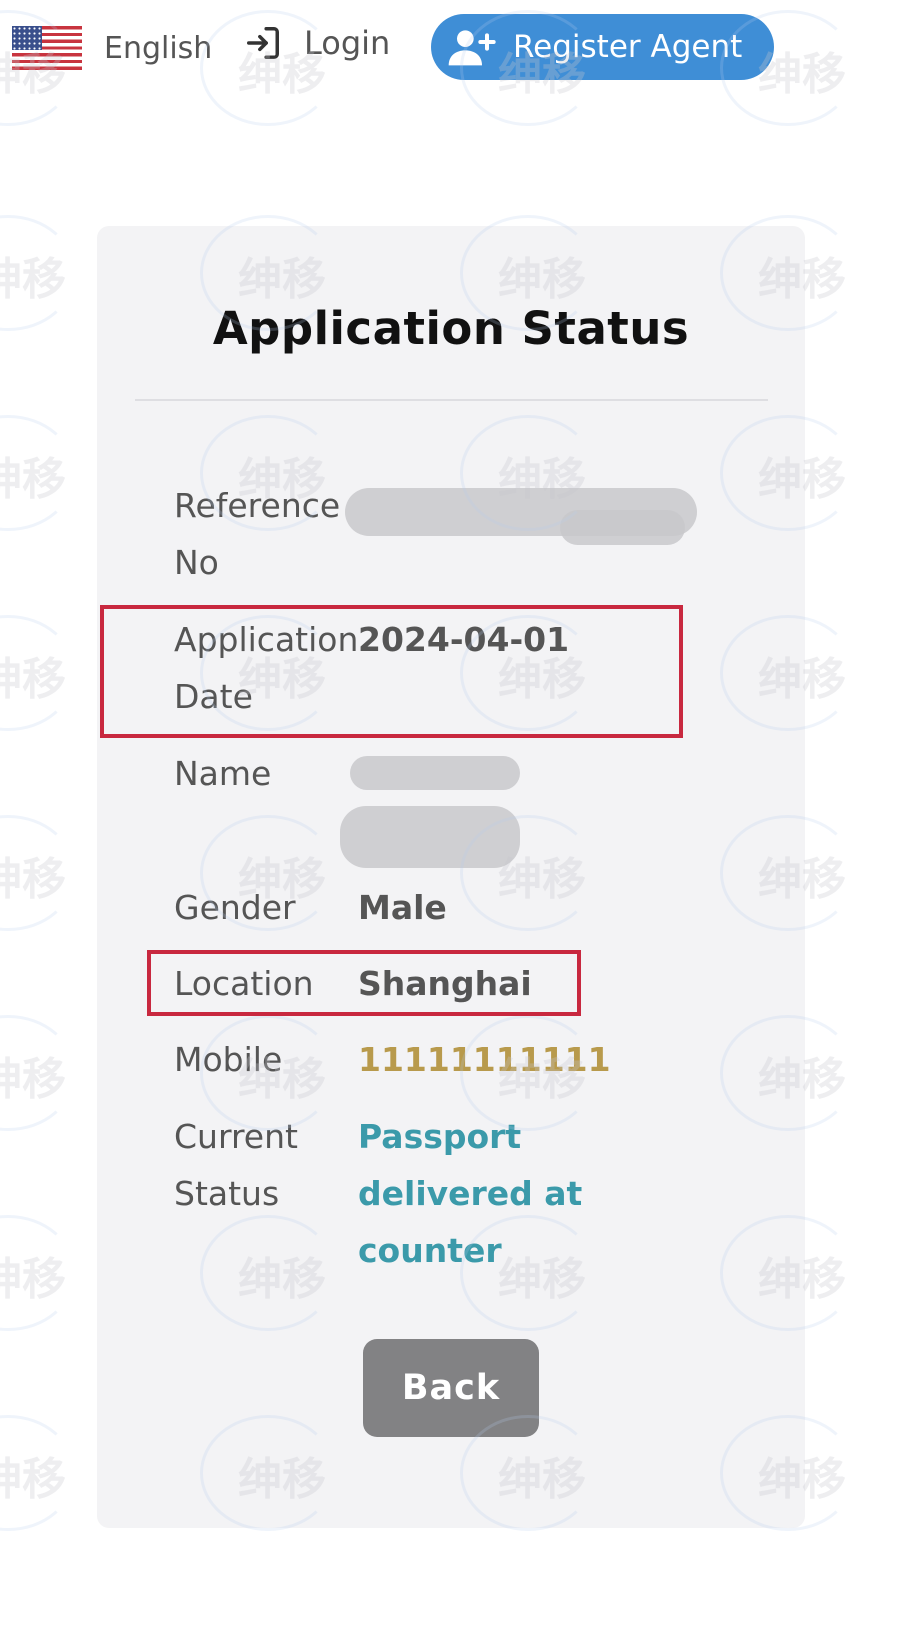 This screenshot has width=906, height=1650. What do you see at coordinates (228, 1059) in the screenshot?
I see `mobile-label: Mobile` at bounding box center [228, 1059].